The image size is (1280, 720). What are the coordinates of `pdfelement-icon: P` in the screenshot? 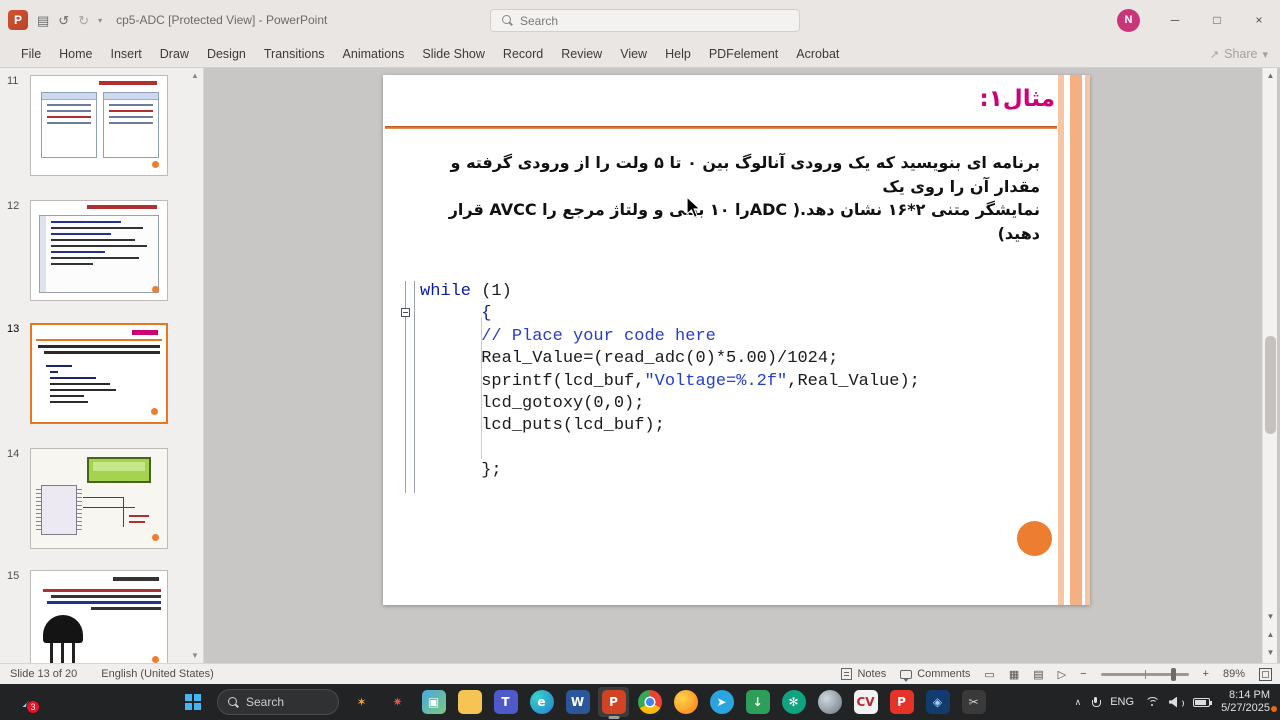 It's located at (901, 702).